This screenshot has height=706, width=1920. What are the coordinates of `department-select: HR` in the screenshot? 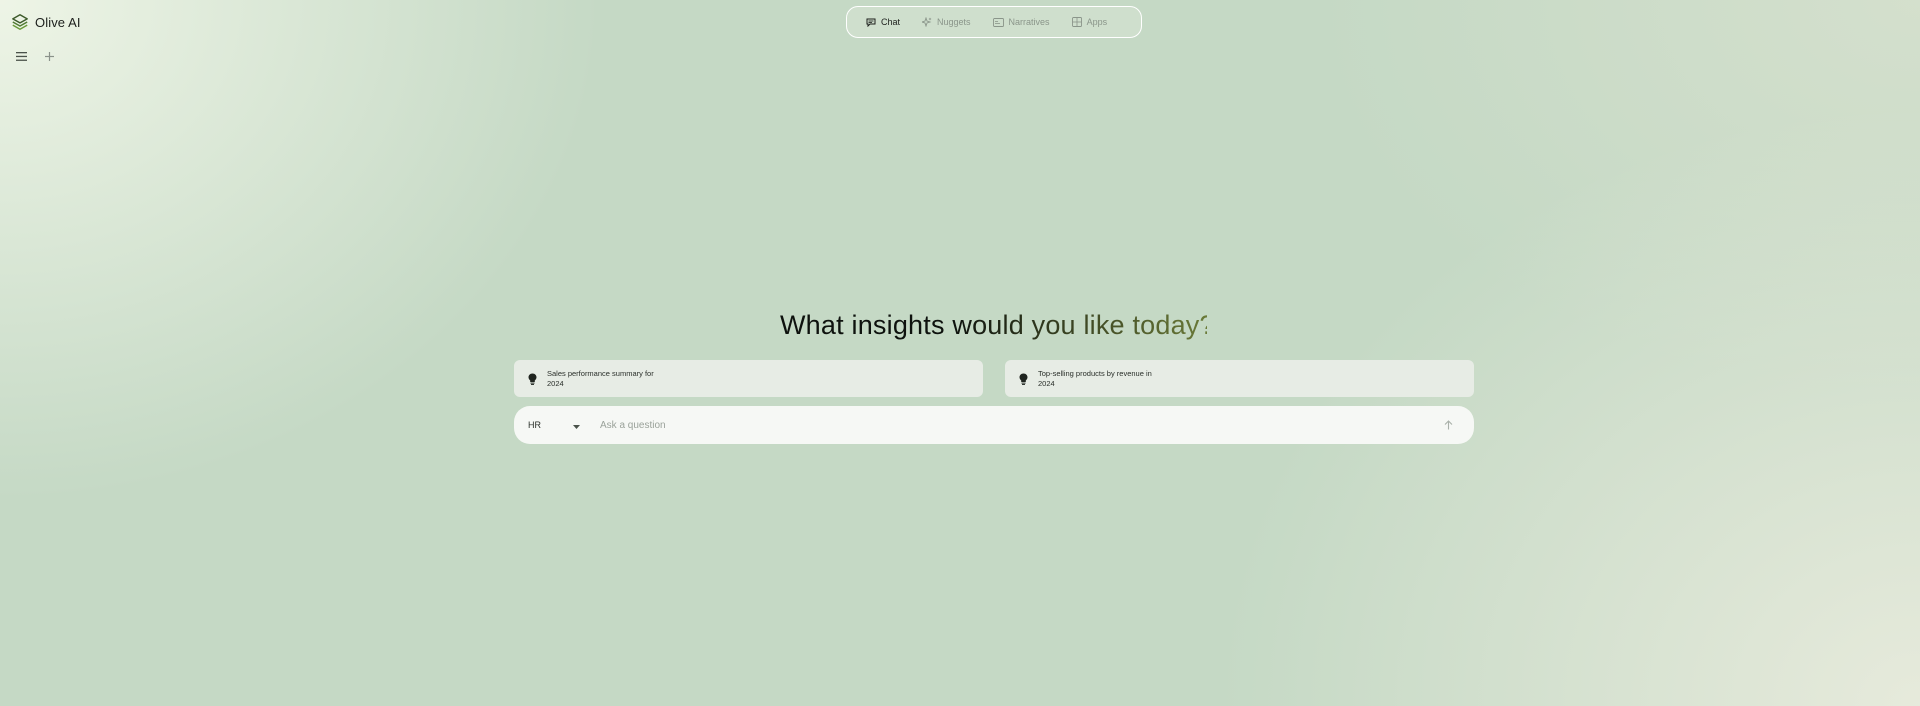 It's located at (558, 425).